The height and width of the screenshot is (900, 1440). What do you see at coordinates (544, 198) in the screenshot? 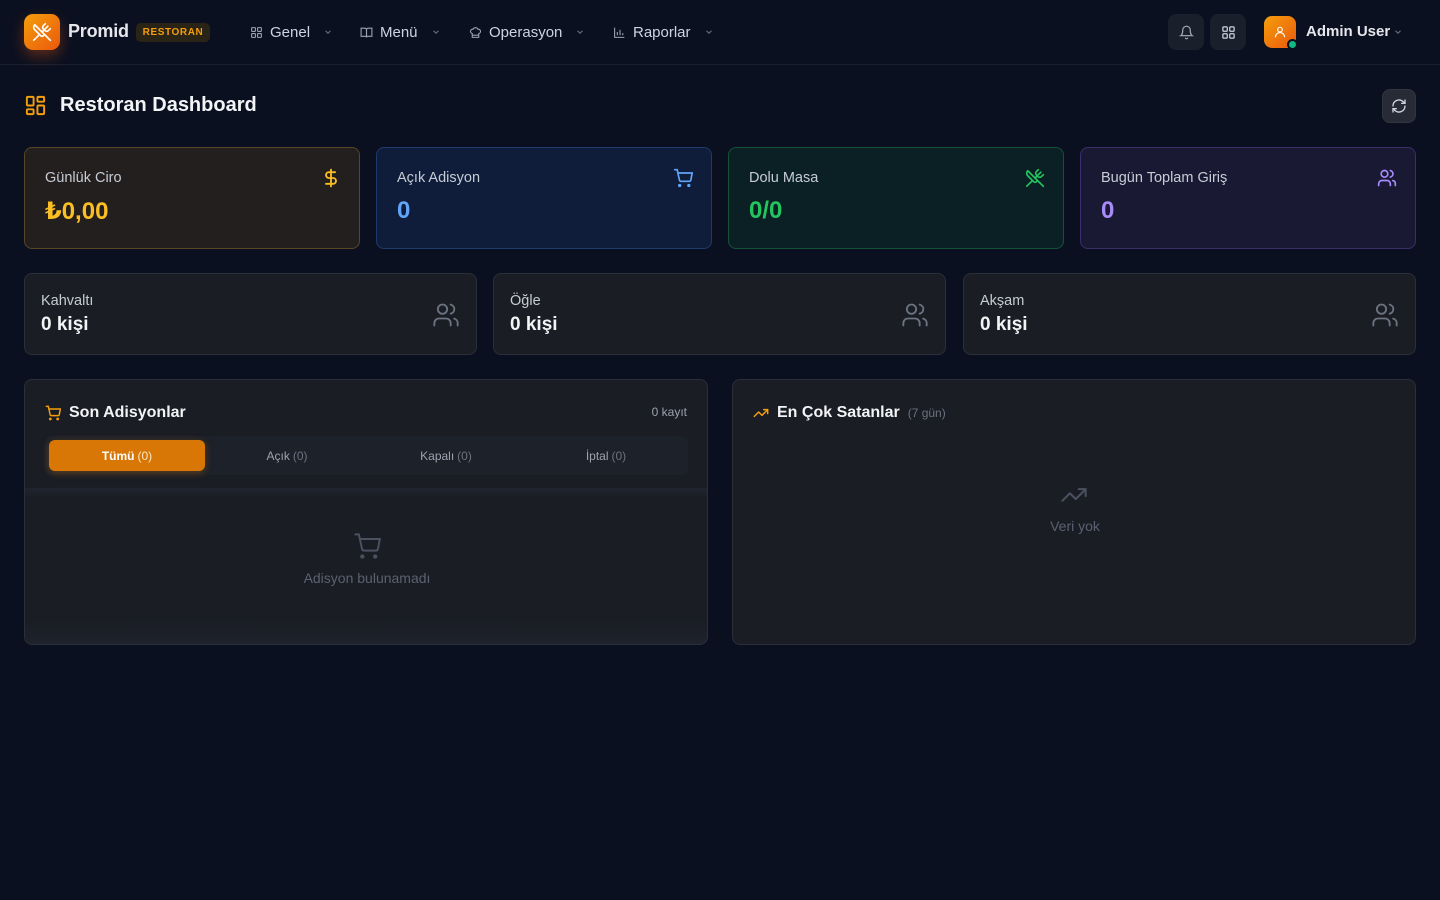
I see `stat-card-open-orders: Açık Adisyon 0` at bounding box center [544, 198].